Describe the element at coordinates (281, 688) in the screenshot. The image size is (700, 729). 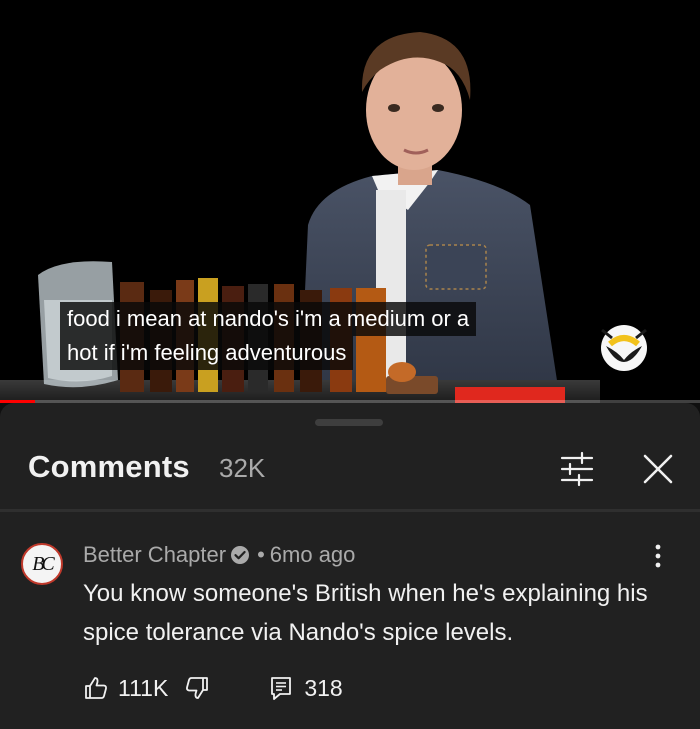
I see `reply-icon` at that location.